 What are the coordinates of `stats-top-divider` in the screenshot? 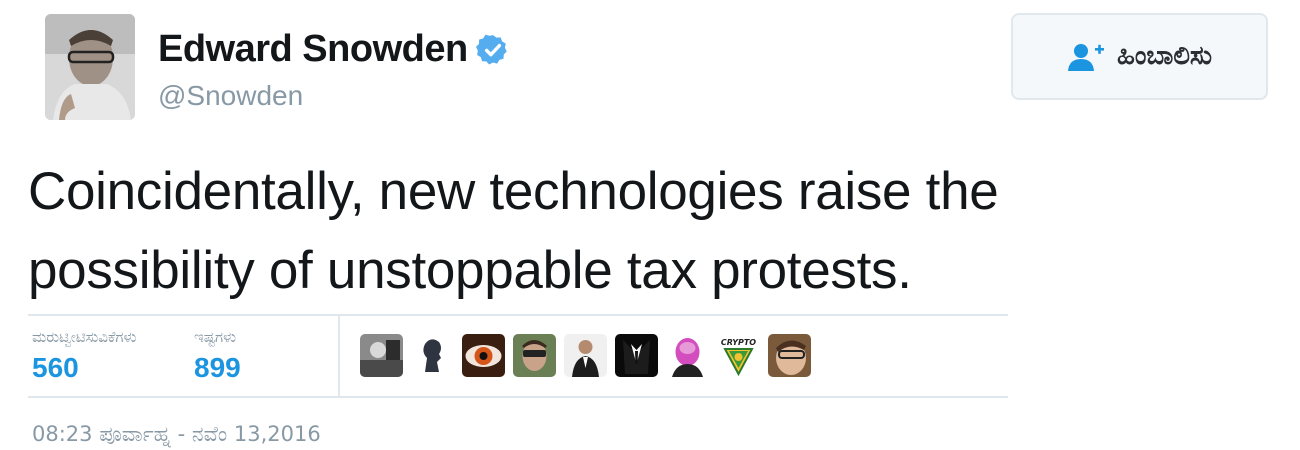 It's located at (518, 315).